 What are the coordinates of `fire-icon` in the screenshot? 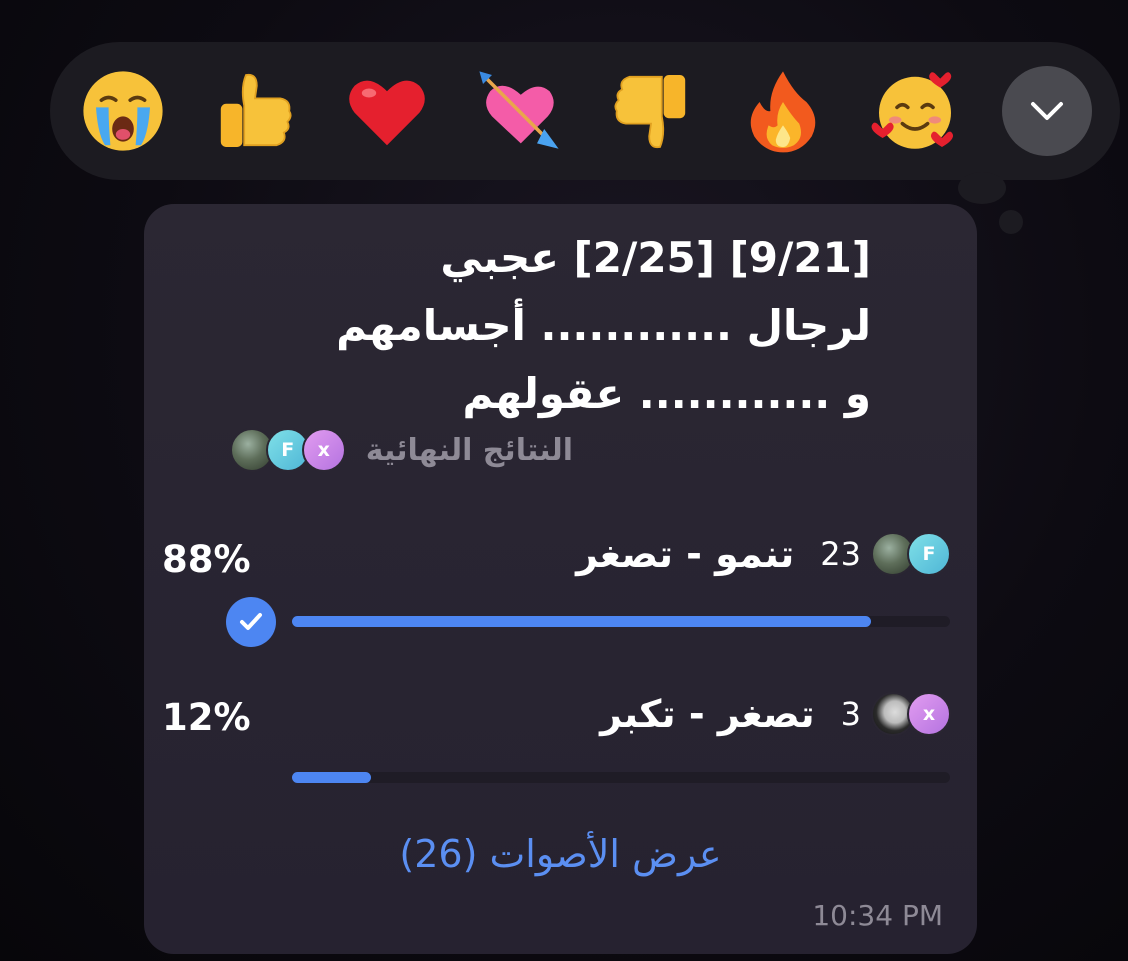 It's located at (783, 111).